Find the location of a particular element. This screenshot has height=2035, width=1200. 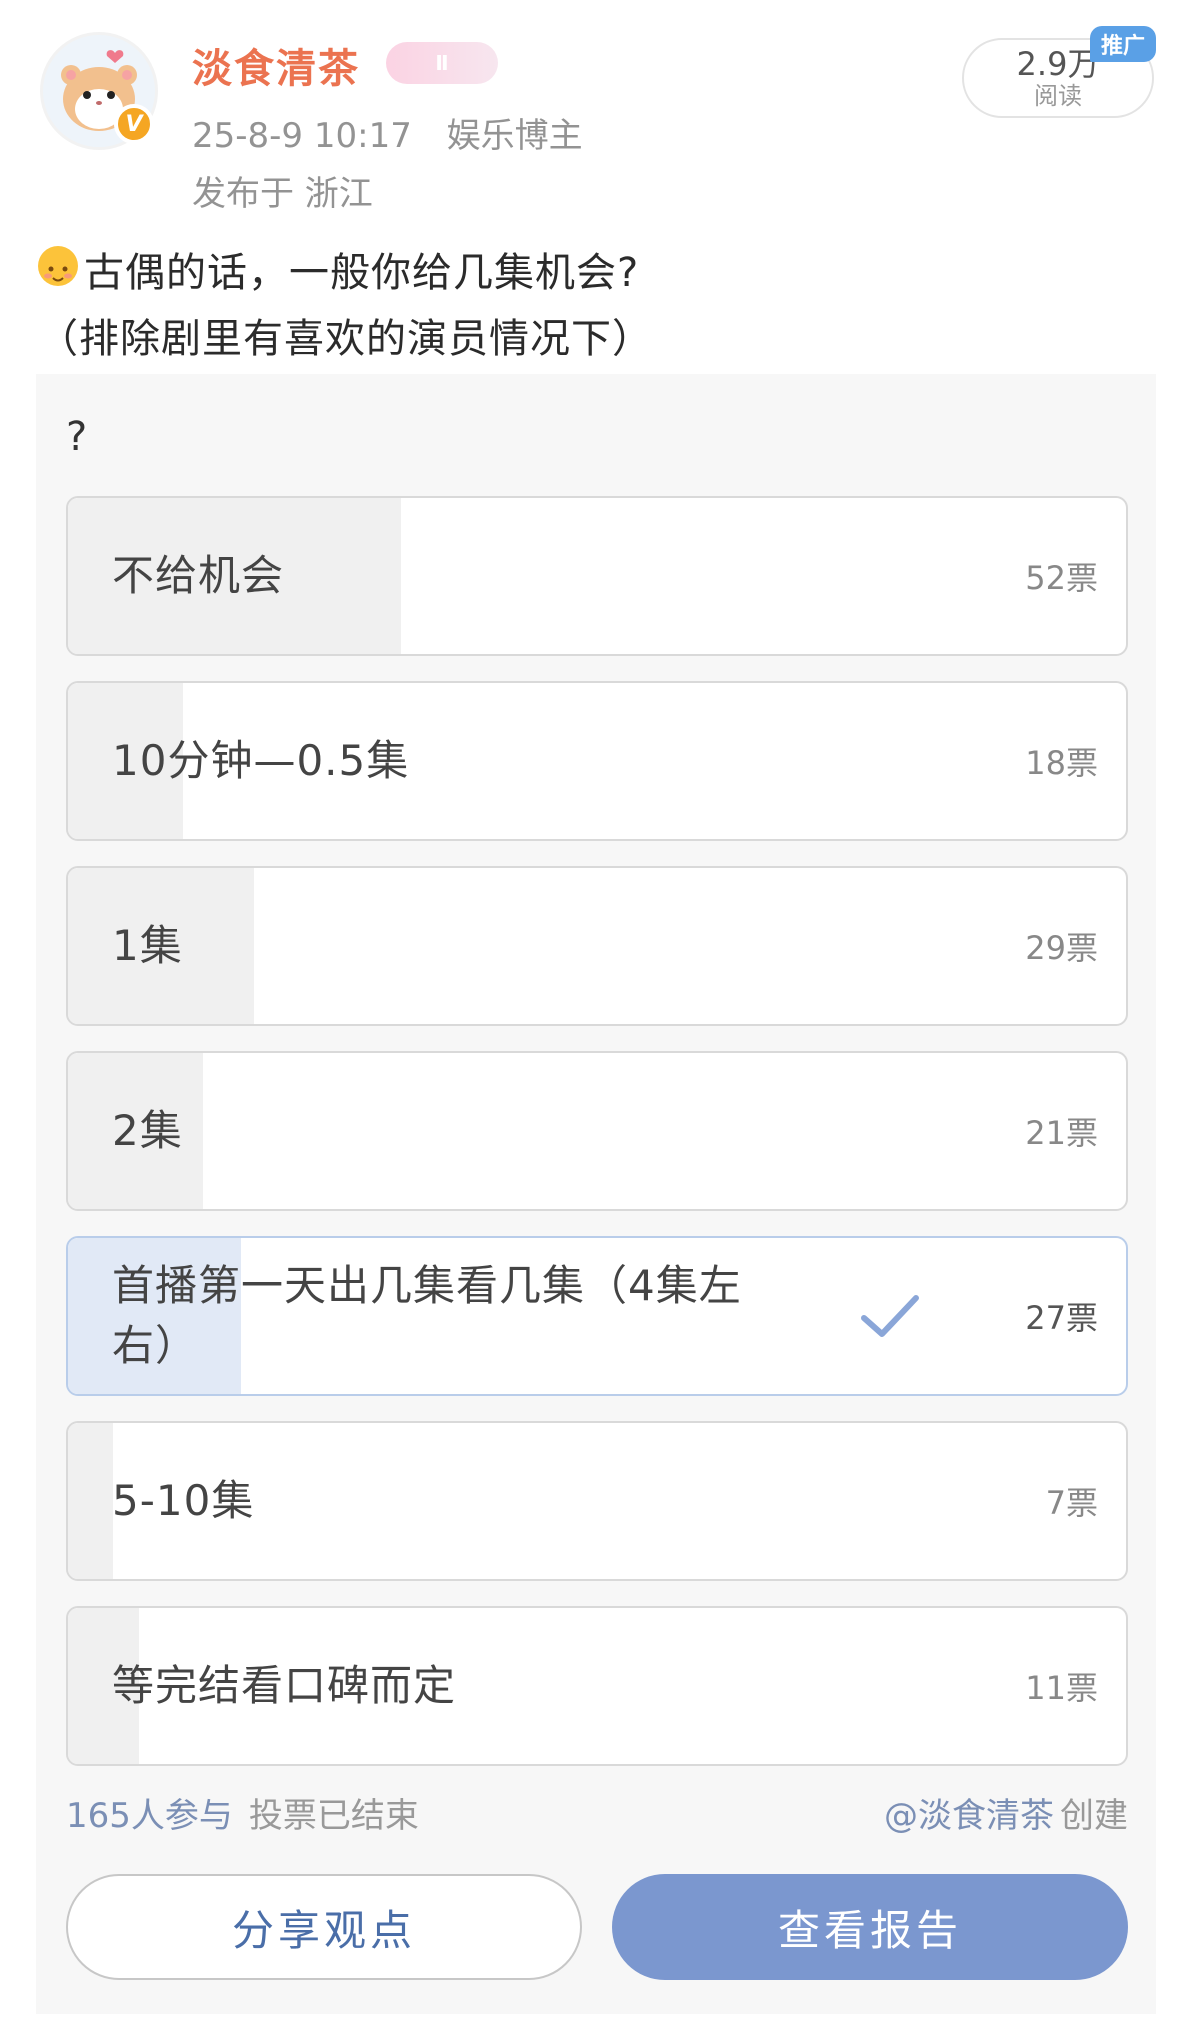

option-label: 5-10集 is located at coordinates (183, 1500).